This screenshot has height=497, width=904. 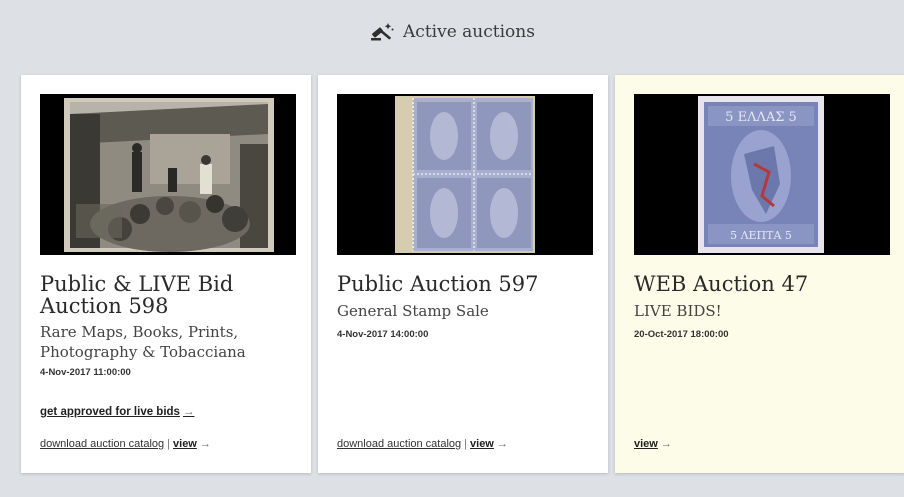 I want to click on auction-date: 4-Nov-2017 14:00:00, so click(x=383, y=334).